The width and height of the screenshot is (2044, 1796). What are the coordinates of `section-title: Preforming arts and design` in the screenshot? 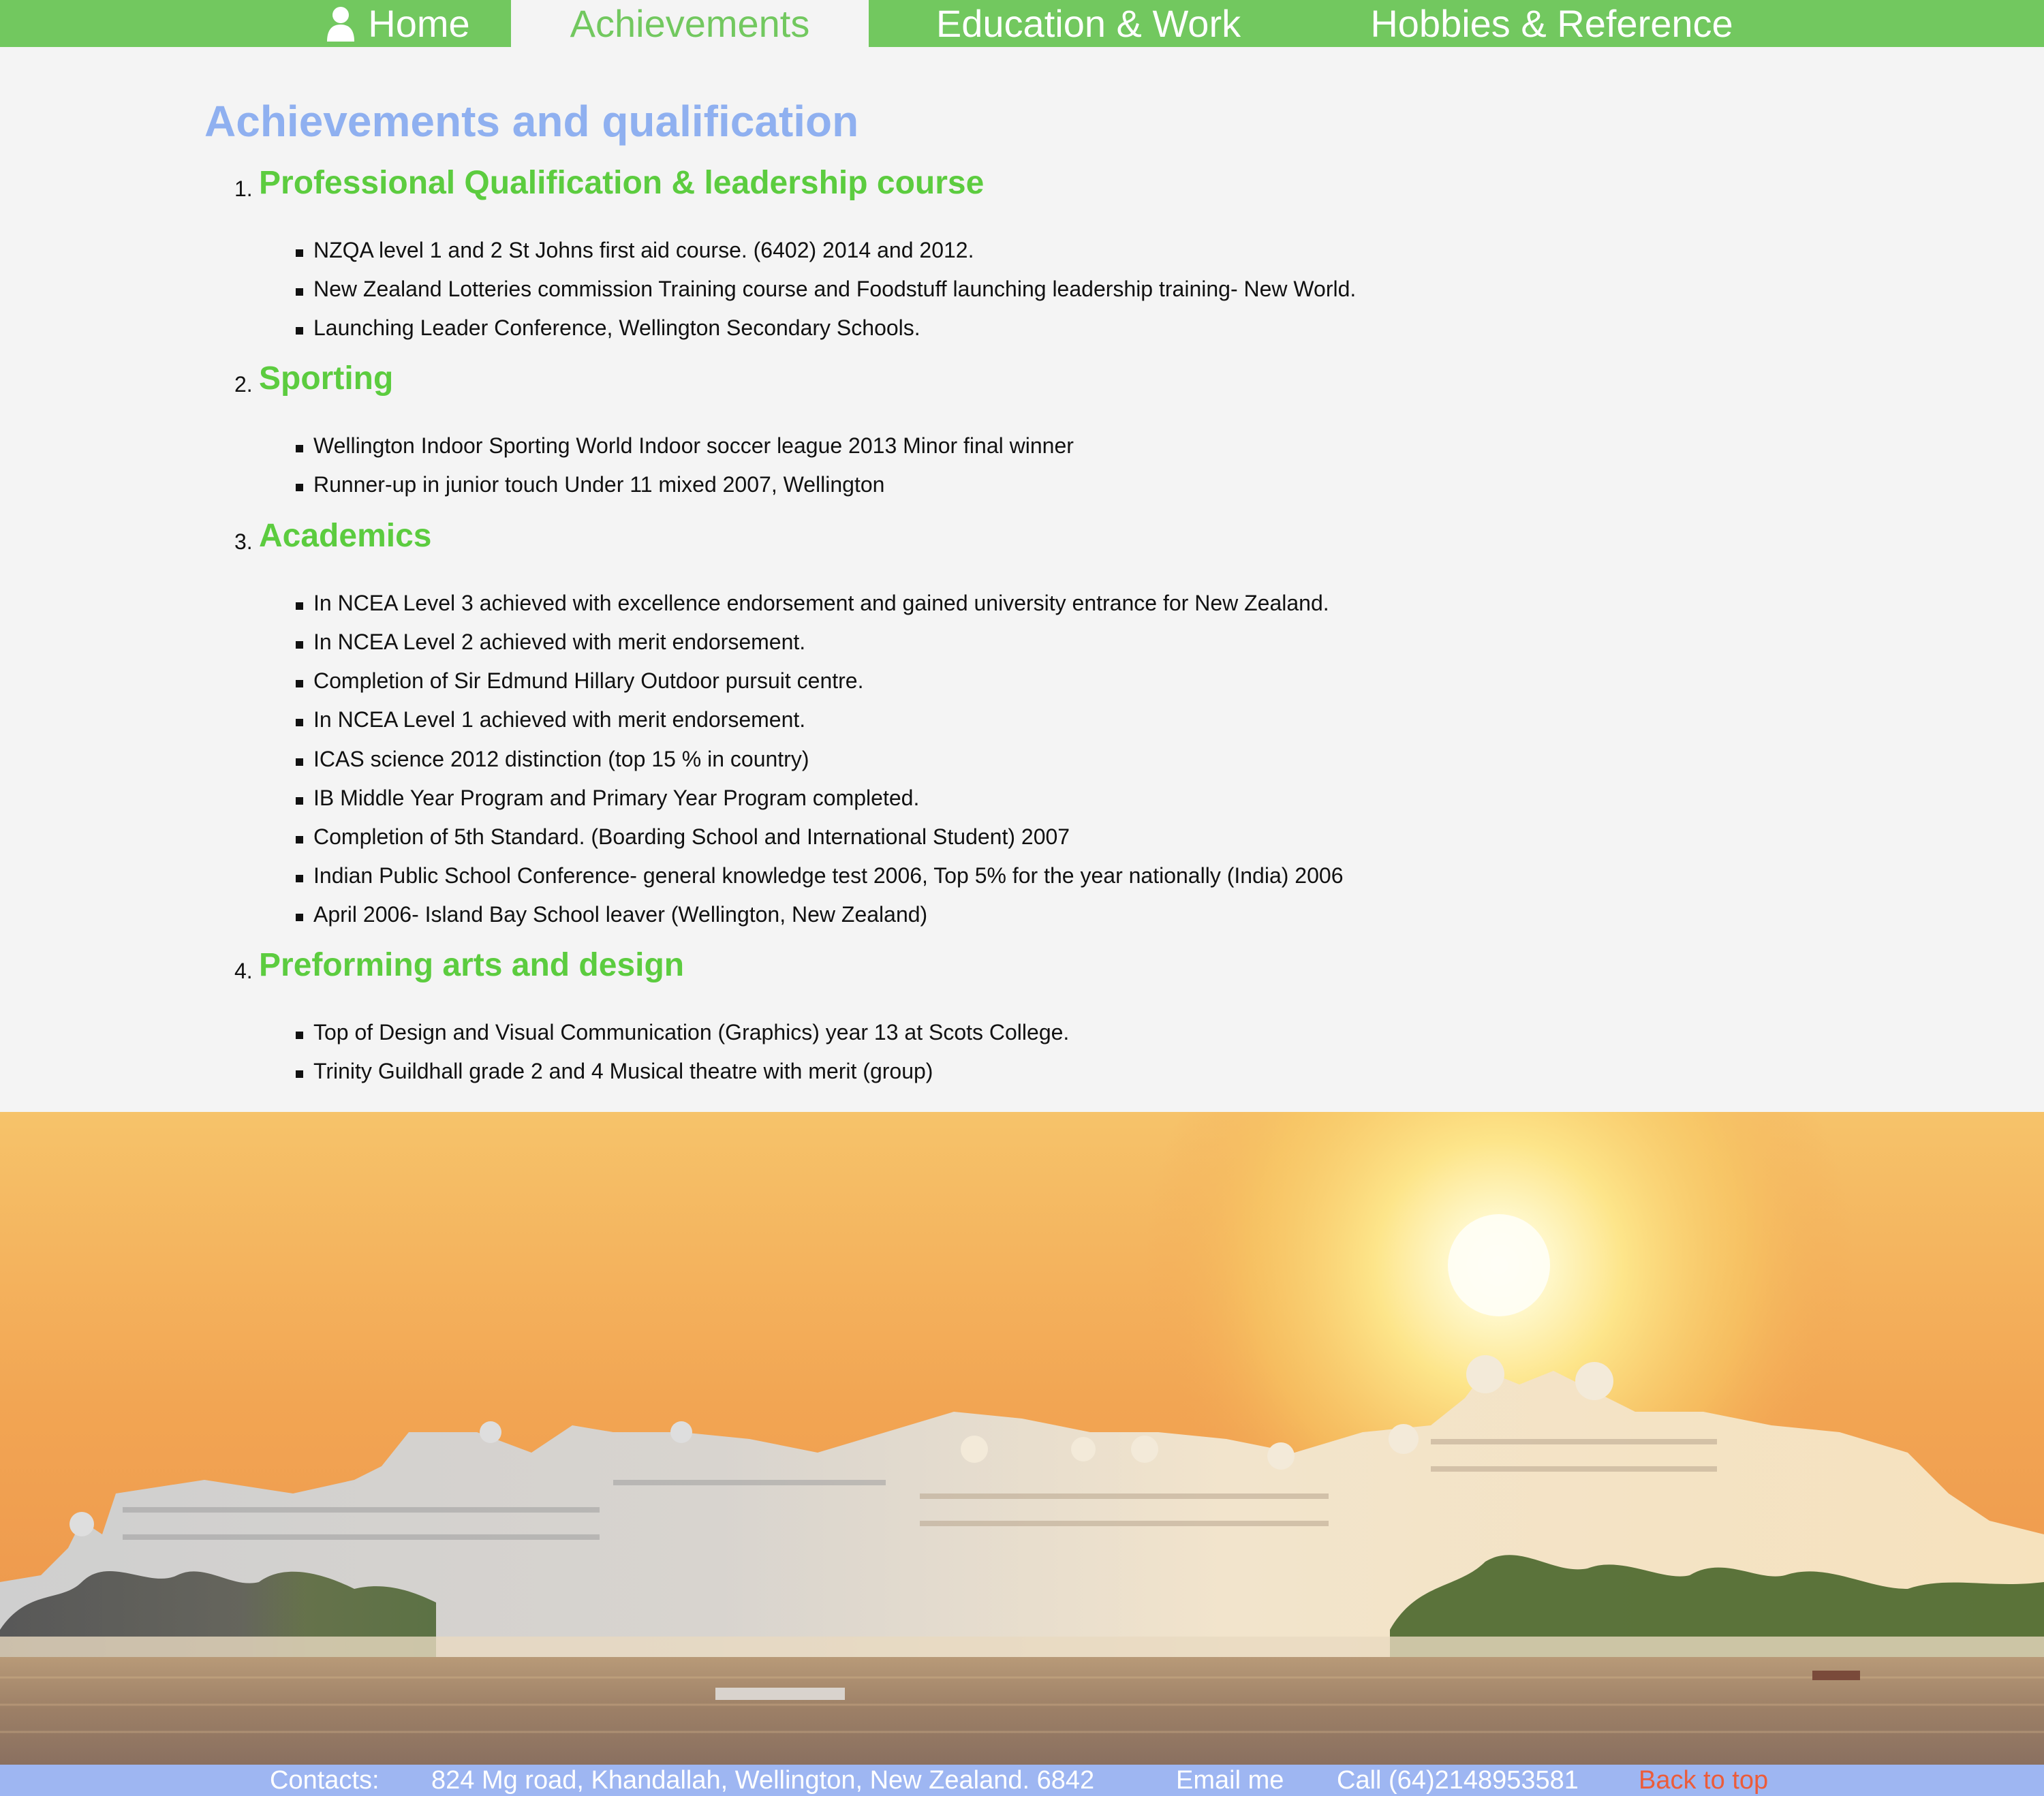 It's located at (472, 965).